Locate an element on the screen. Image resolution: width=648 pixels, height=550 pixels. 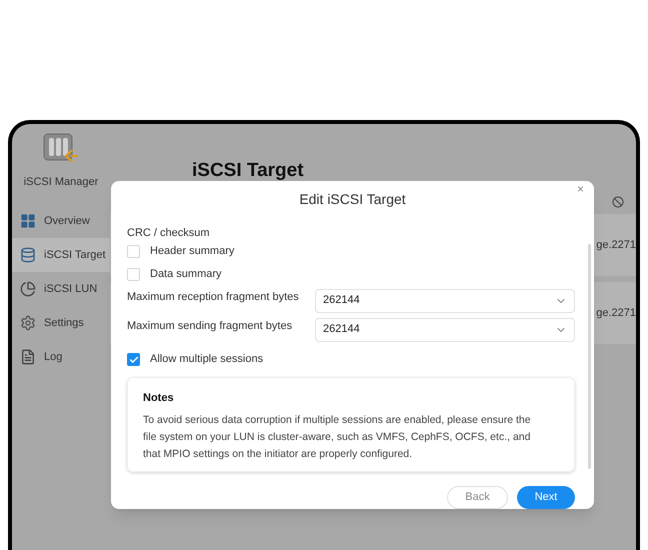
notes-title: Notes is located at coordinates (159, 398).